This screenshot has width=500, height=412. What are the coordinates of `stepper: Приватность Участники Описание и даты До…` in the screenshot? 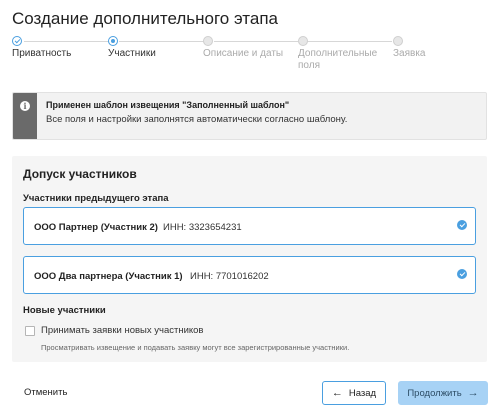 It's located at (252, 56).